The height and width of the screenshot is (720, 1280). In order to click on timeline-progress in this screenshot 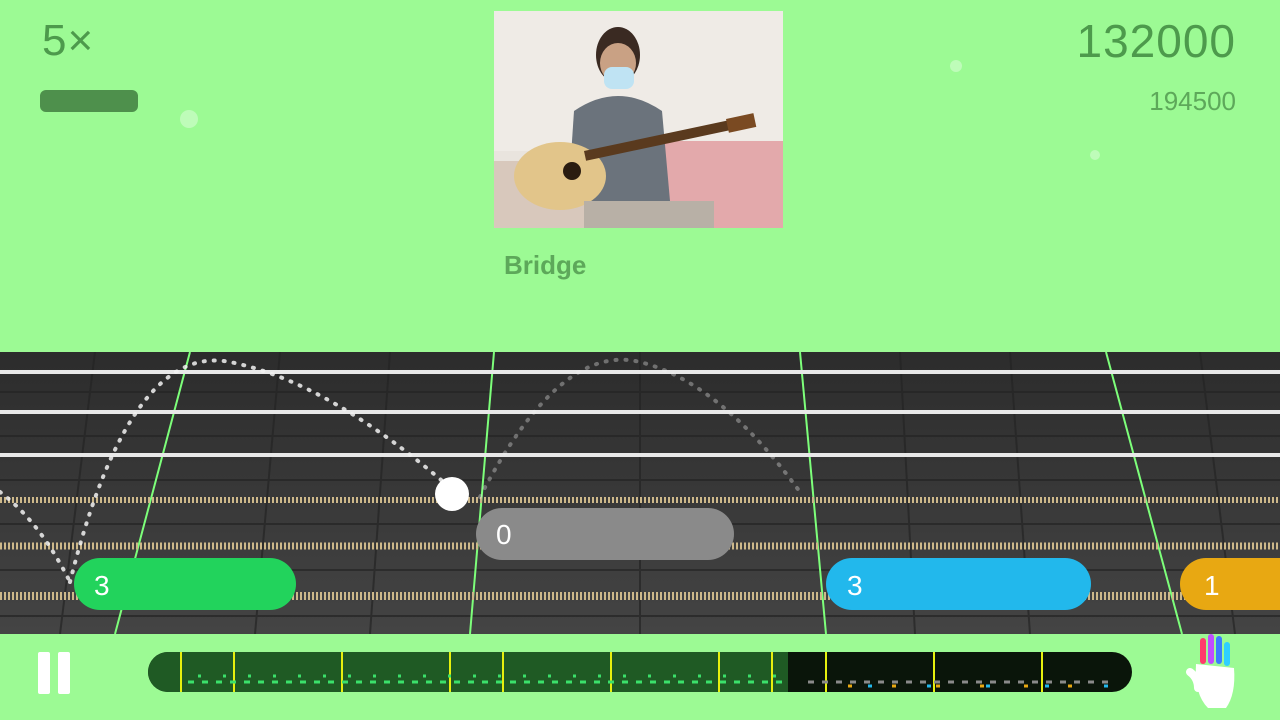, I will do `click(468, 672)`.